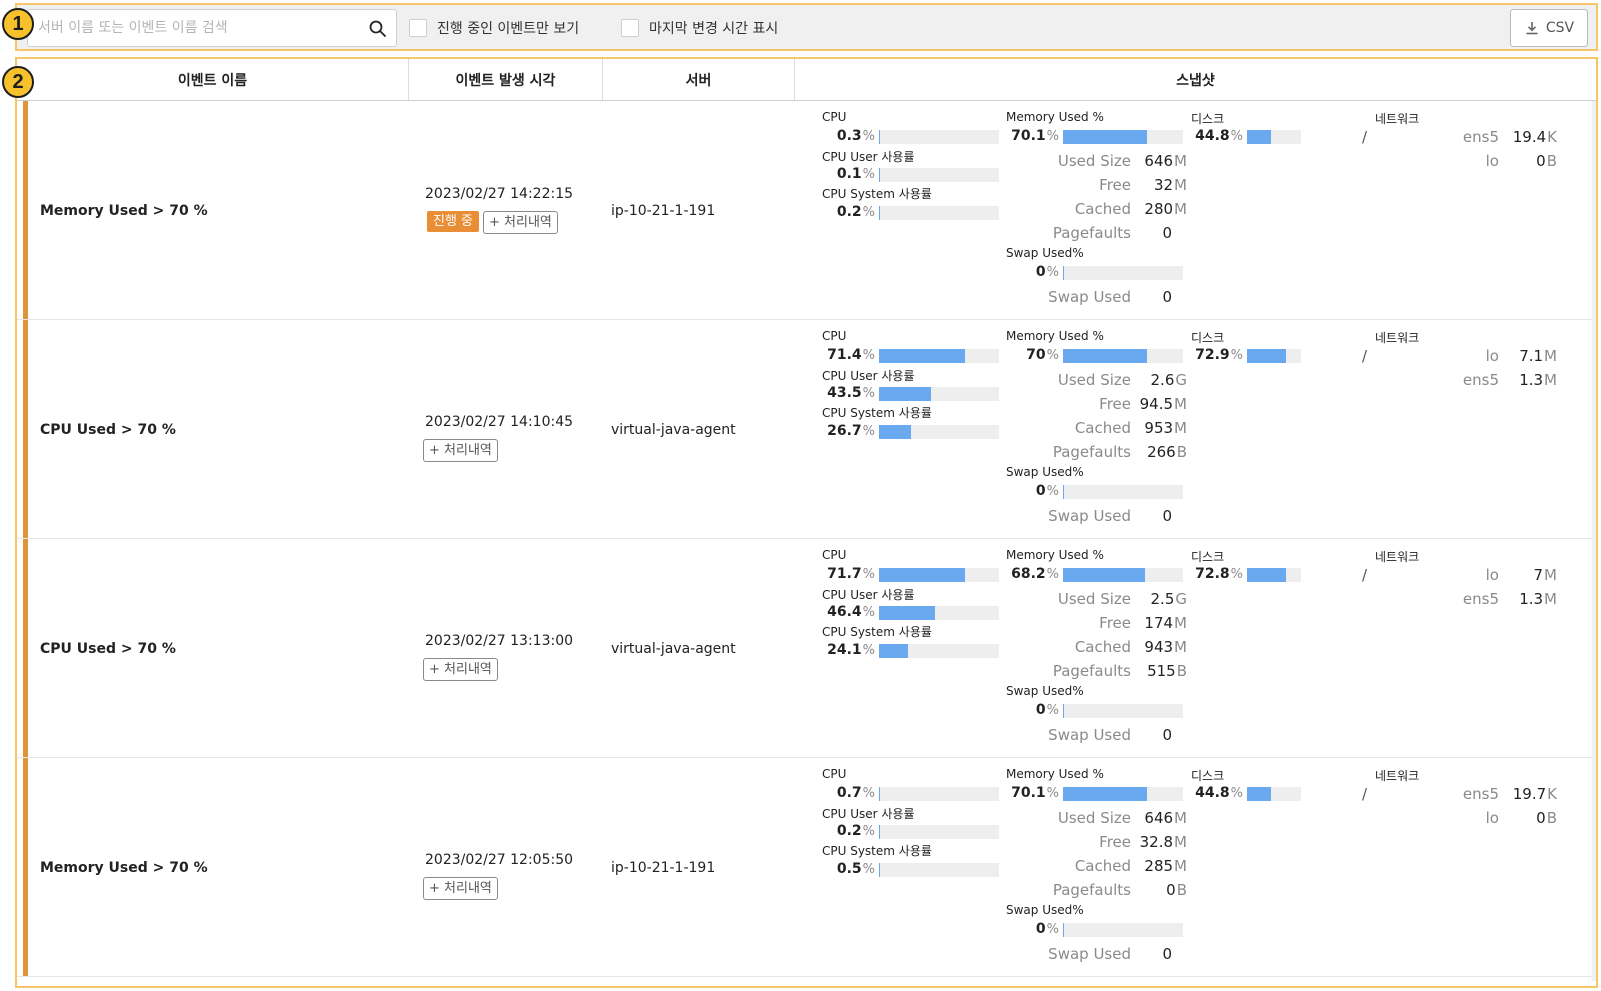 This screenshot has width=1601, height=991. I want to click on disk-percent: 72.9%, so click(1213, 355).